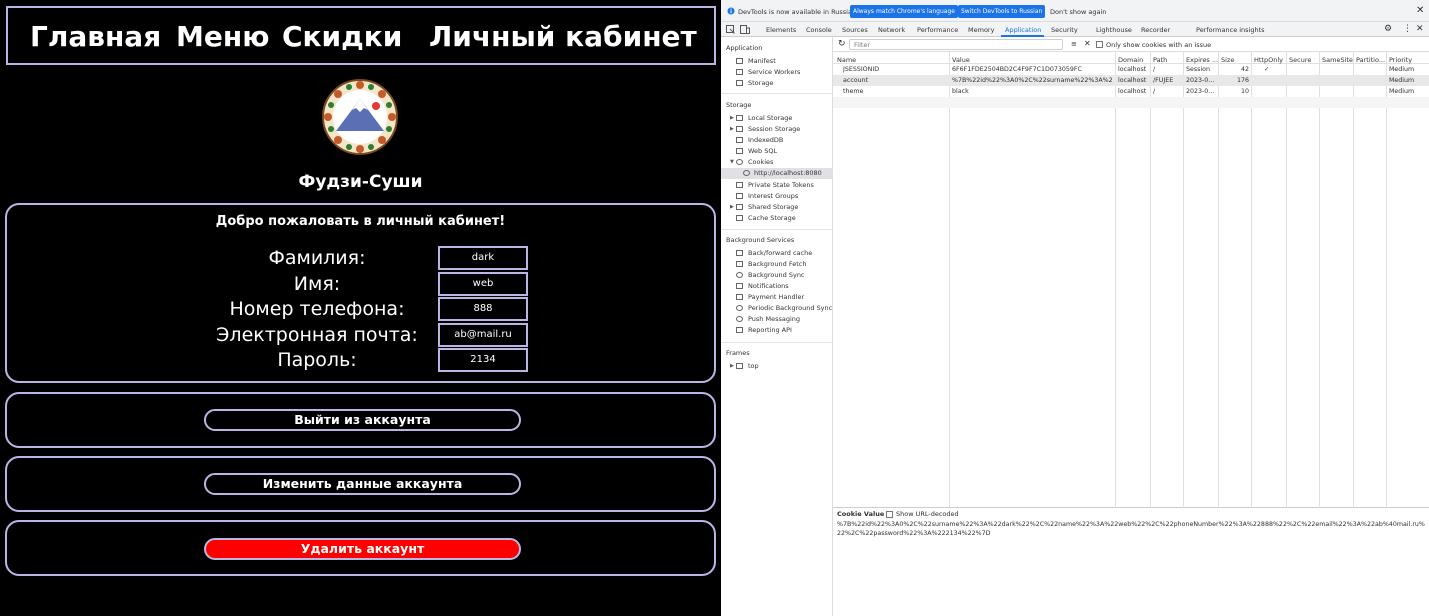 This screenshot has height=616, width=1429. What do you see at coordinates (1230, 30) in the screenshot?
I see `tab-performance-insights: Performance insights` at bounding box center [1230, 30].